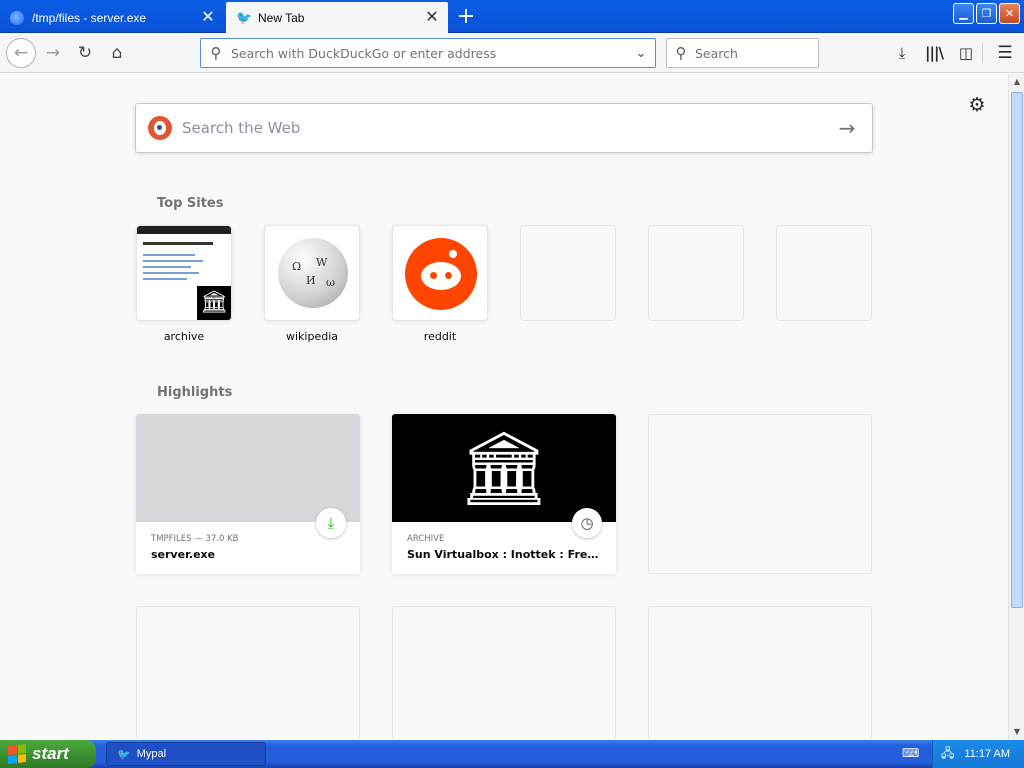  I want to click on start-label: start, so click(50, 753).